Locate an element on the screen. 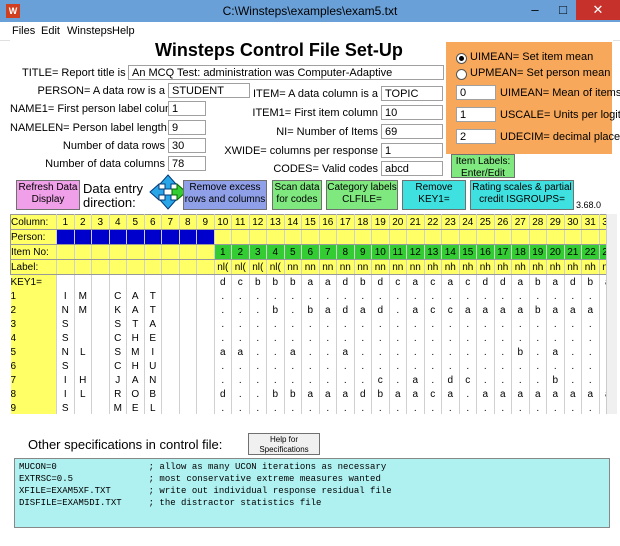 The image size is (620, 546). person-label-char: N is located at coordinates (65, 310).